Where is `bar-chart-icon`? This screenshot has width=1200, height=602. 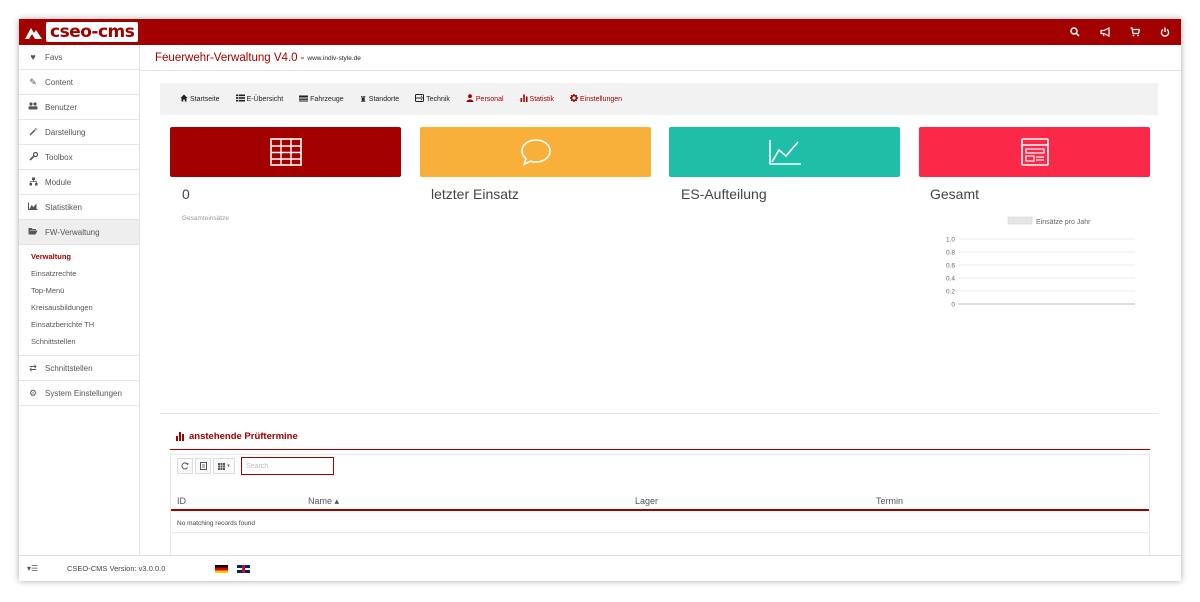 bar-chart-icon is located at coordinates (180, 436).